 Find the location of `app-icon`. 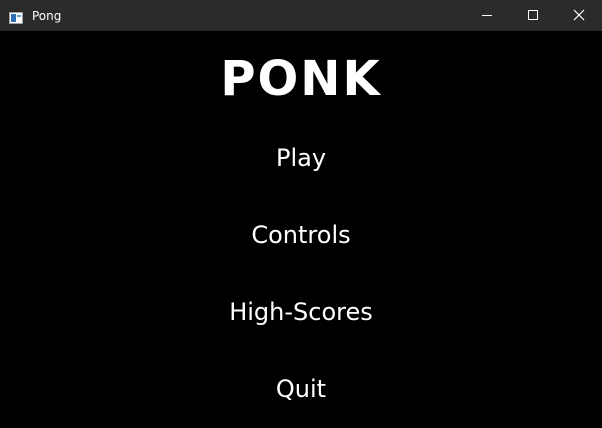

app-icon is located at coordinates (16, 16).